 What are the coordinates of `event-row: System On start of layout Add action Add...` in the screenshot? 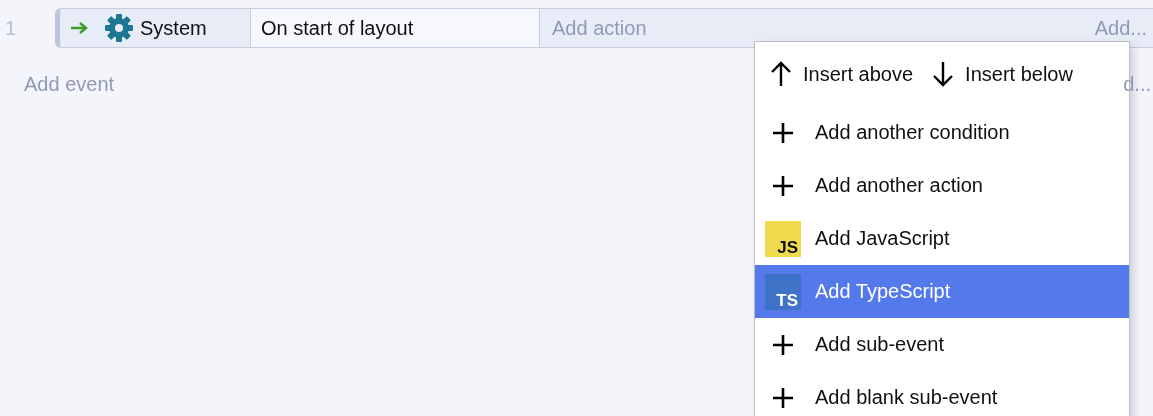 It's located at (604, 28).